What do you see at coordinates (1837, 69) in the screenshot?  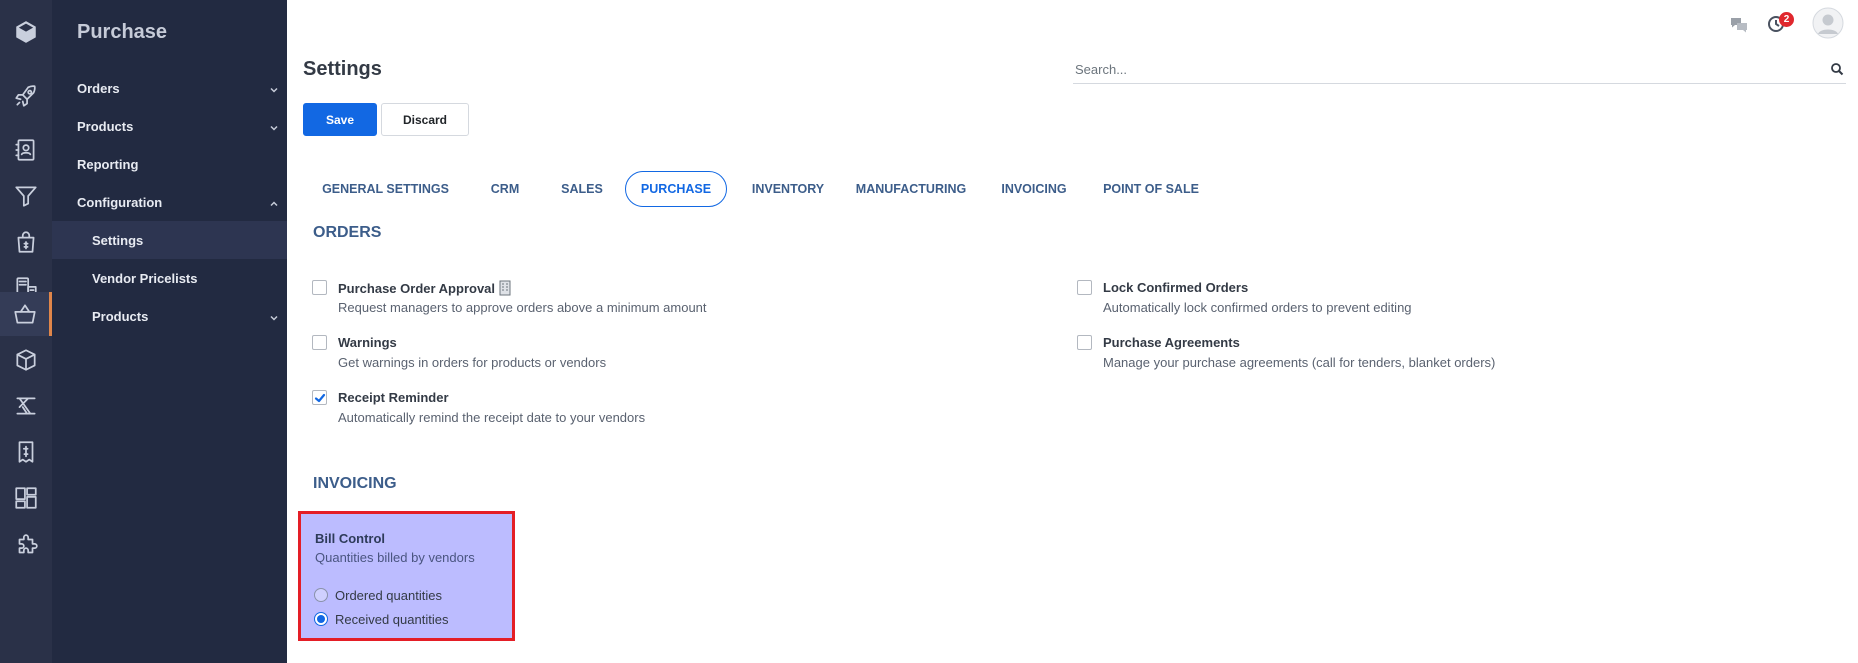 I see `search-icon` at bounding box center [1837, 69].